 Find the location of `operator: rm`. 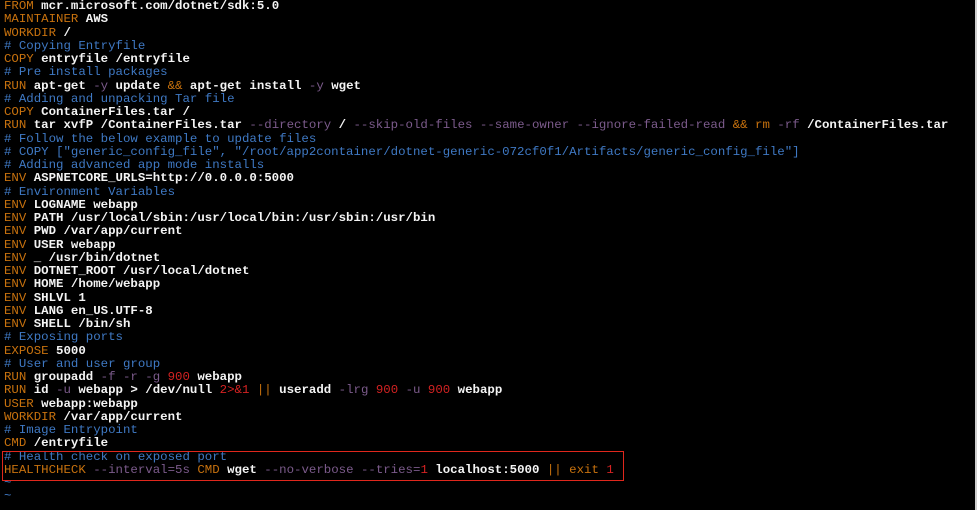

operator: rm is located at coordinates (762, 125).